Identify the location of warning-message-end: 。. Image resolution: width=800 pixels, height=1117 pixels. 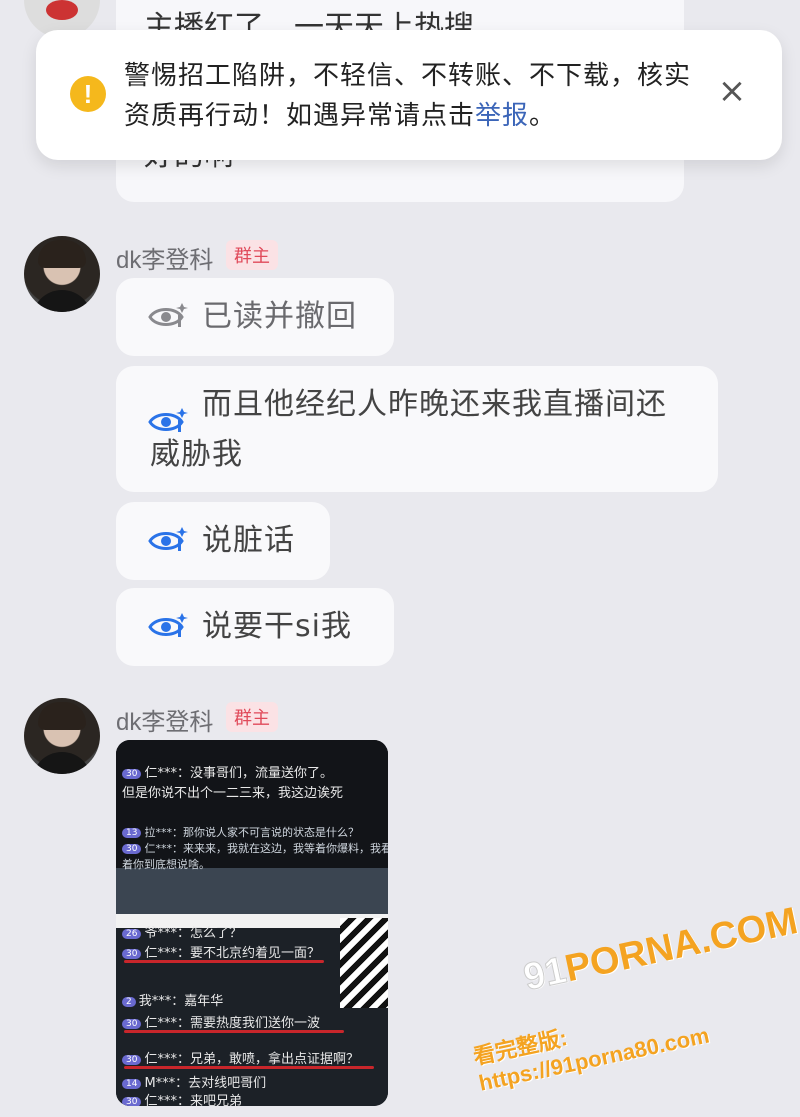
(543, 116).